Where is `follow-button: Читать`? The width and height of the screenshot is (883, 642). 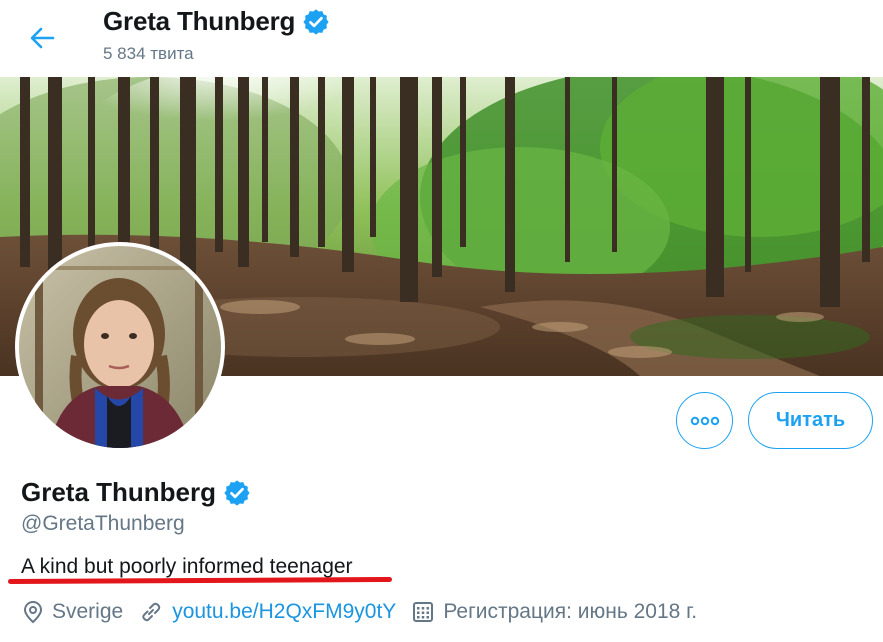 follow-button: Читать is located at coordinates (810, 420).